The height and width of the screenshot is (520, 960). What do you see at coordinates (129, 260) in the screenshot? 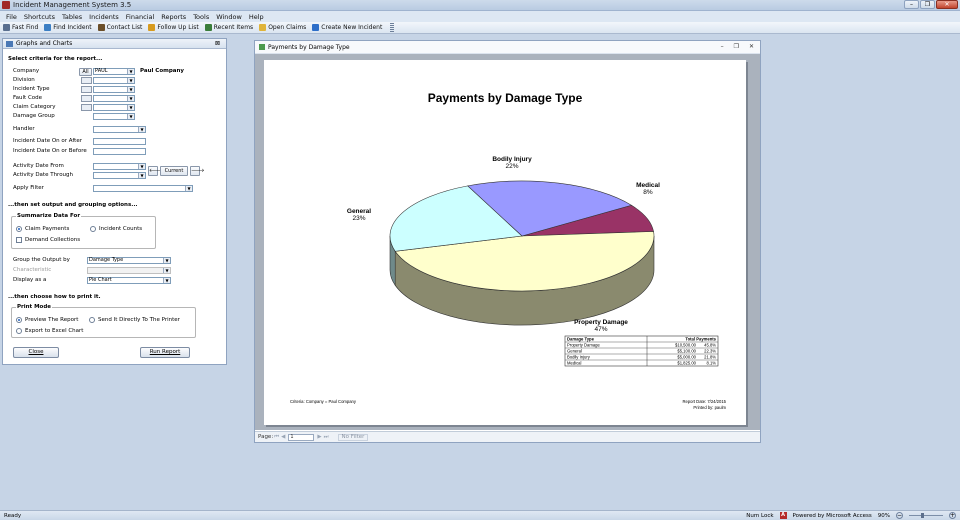
I see `group-by-combo: Damage Type ▼` at bounding box center [129, 260].